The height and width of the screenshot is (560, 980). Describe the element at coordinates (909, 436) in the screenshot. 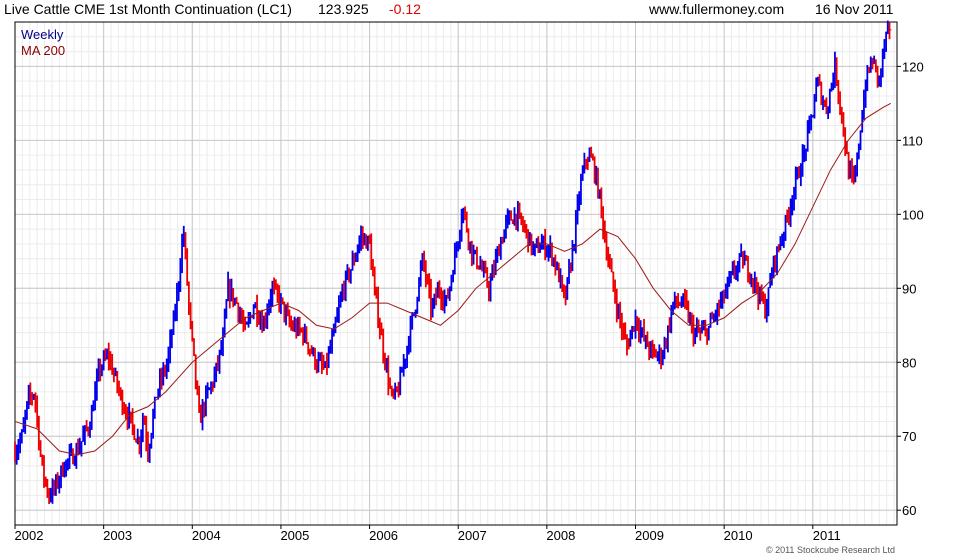

I see `y-tick-label: 70` at that location.